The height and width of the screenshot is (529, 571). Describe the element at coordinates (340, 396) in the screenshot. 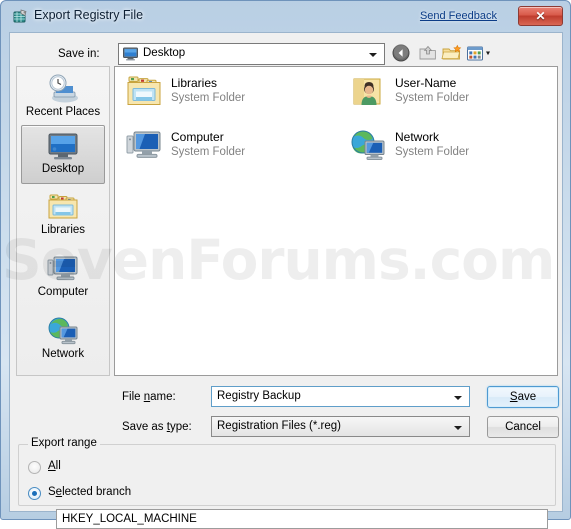

I see `file-name-input: Registry Backup` at that location.